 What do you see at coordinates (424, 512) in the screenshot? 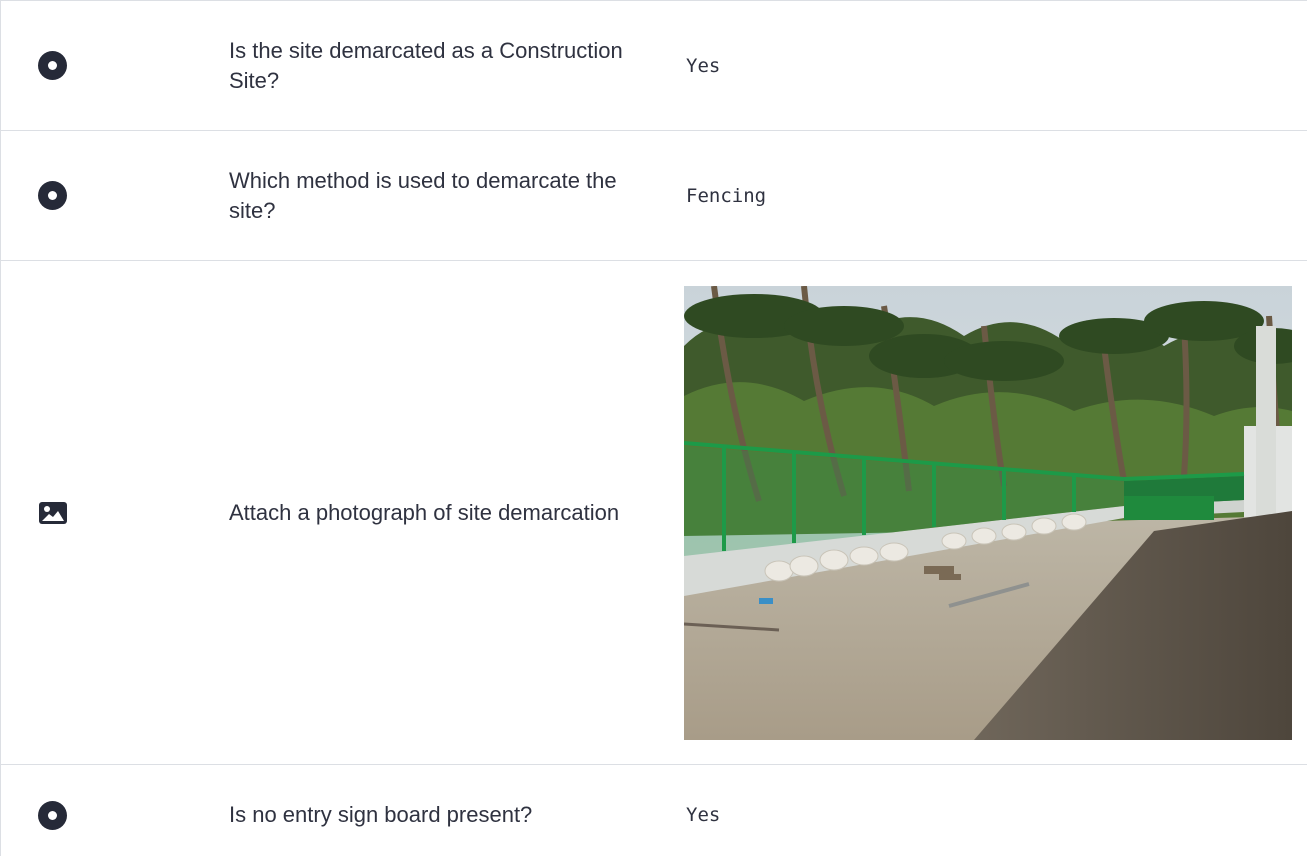
I see `question-text: Attach a photograph of site demarcation` at bounding box center [424, 512].